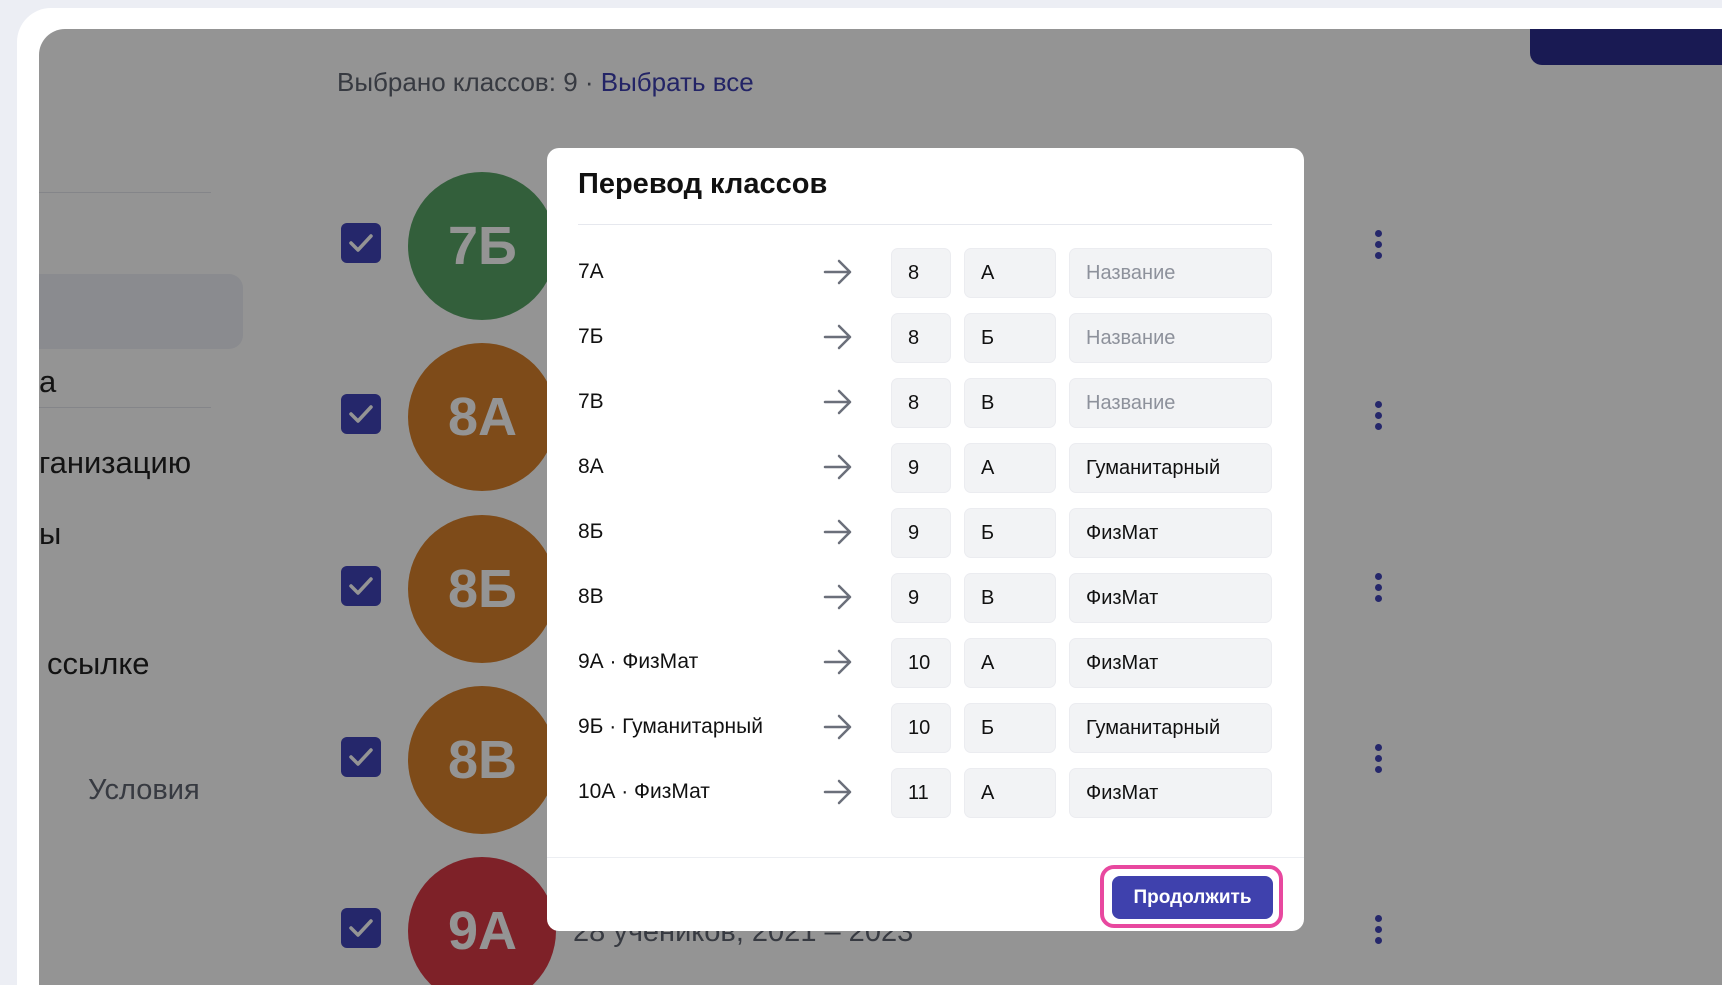 This screenshot has width=1722, height=985. I want to click on source-class-label: 9А · ФизМат, so click(638, 661).